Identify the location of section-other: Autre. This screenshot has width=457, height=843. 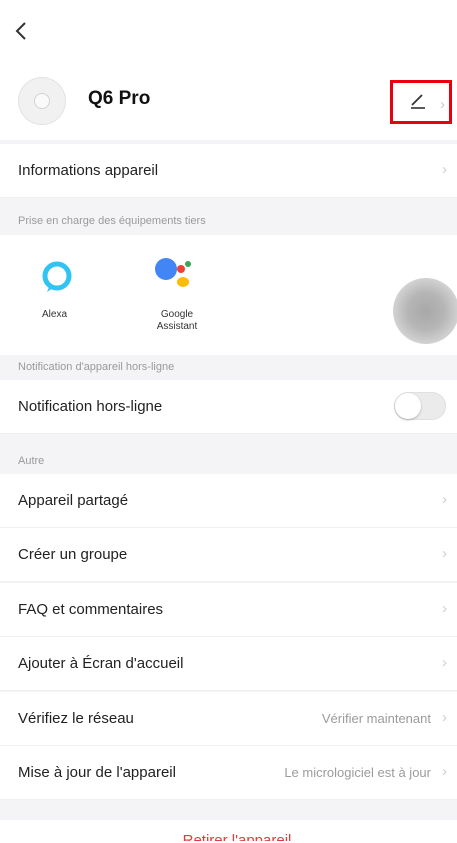
(31, 461).